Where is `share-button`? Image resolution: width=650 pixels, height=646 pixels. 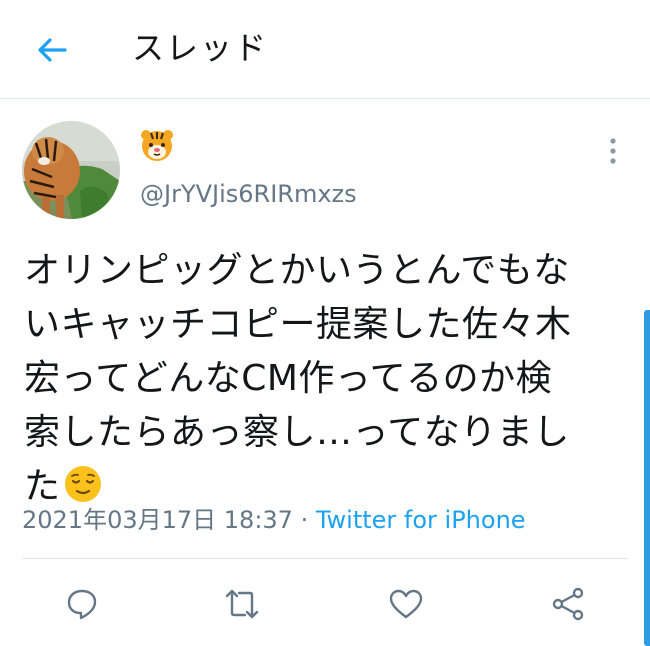
share-button is located at coordinates (568, 604).